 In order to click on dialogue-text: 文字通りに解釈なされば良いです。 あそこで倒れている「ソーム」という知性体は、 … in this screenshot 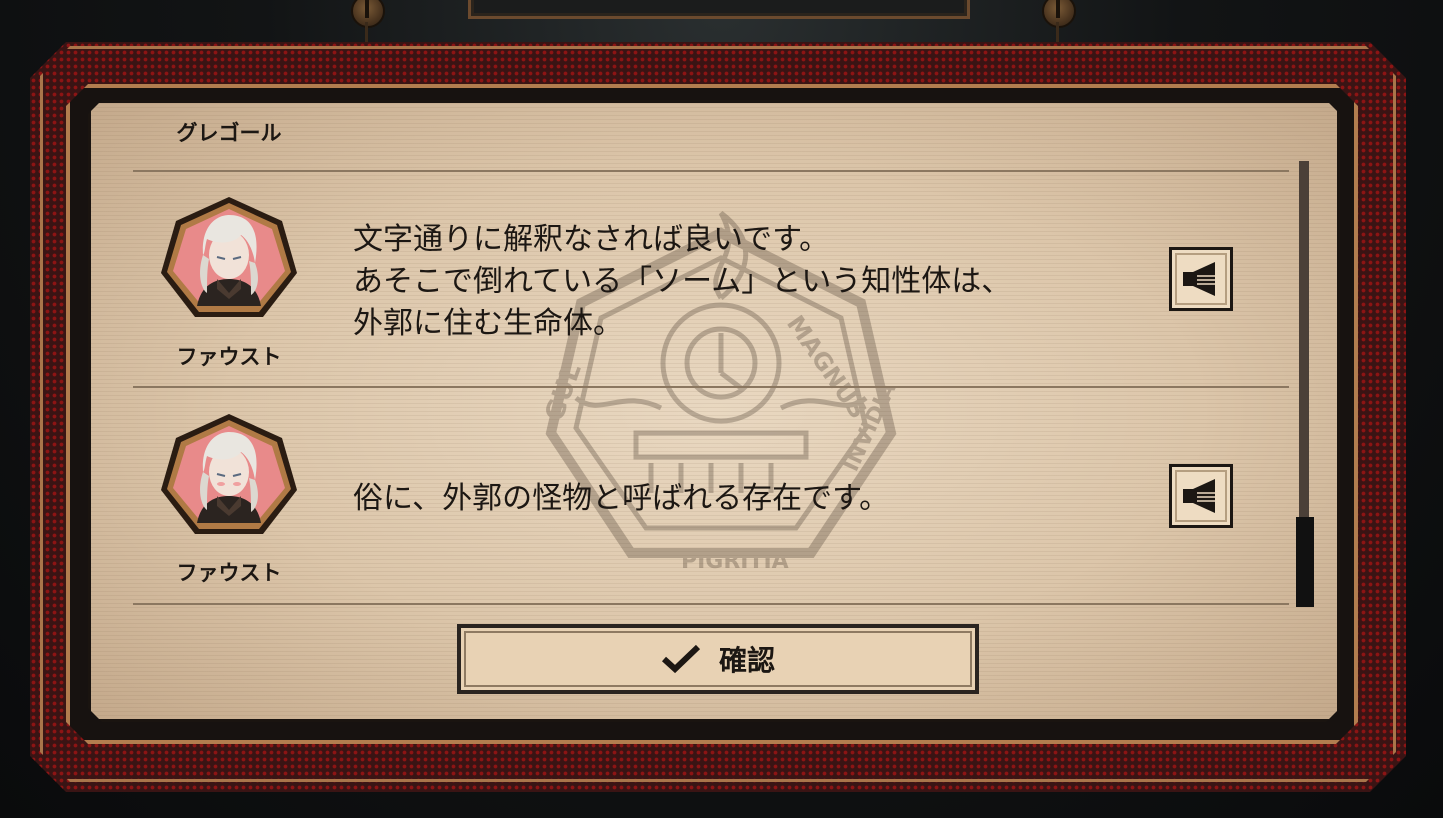, I will do `click(682, 281)`.